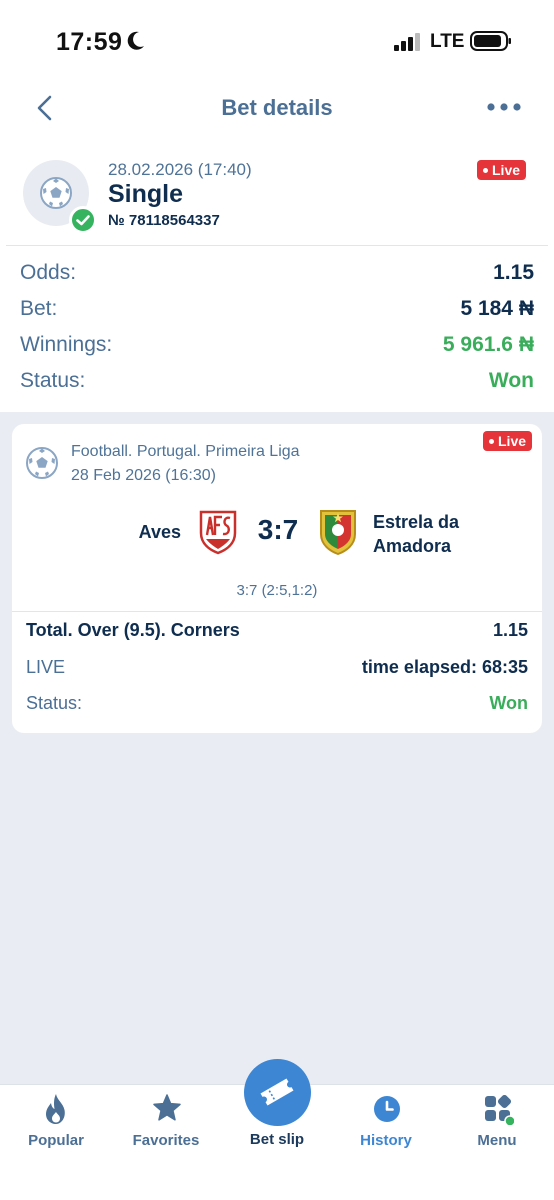 The height and width of the screenshot is (1200, 554). What do you see at coordinates (167, 1107) in the screenshot?
I see `star-icon` at bounding box center [167, 1107].